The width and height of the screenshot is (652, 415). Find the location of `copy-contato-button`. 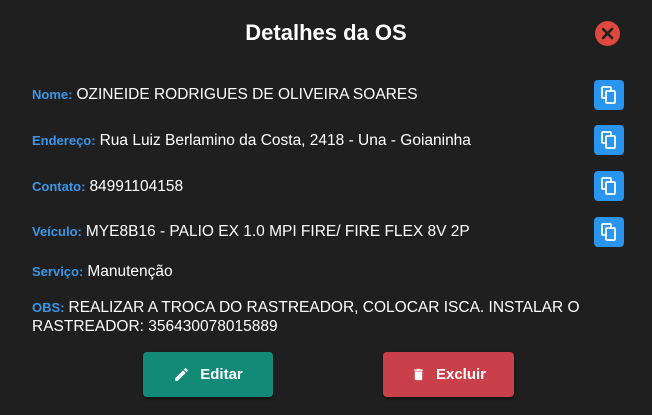

copy-contato-button is located at coordinates (609, 186).